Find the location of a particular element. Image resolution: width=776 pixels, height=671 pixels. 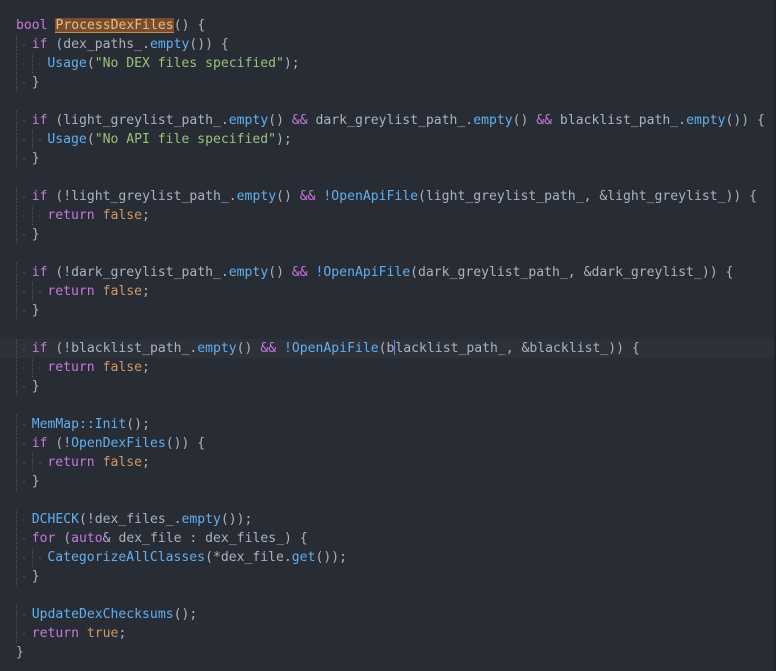

code-token: (b is located at coordinates (386, 348).